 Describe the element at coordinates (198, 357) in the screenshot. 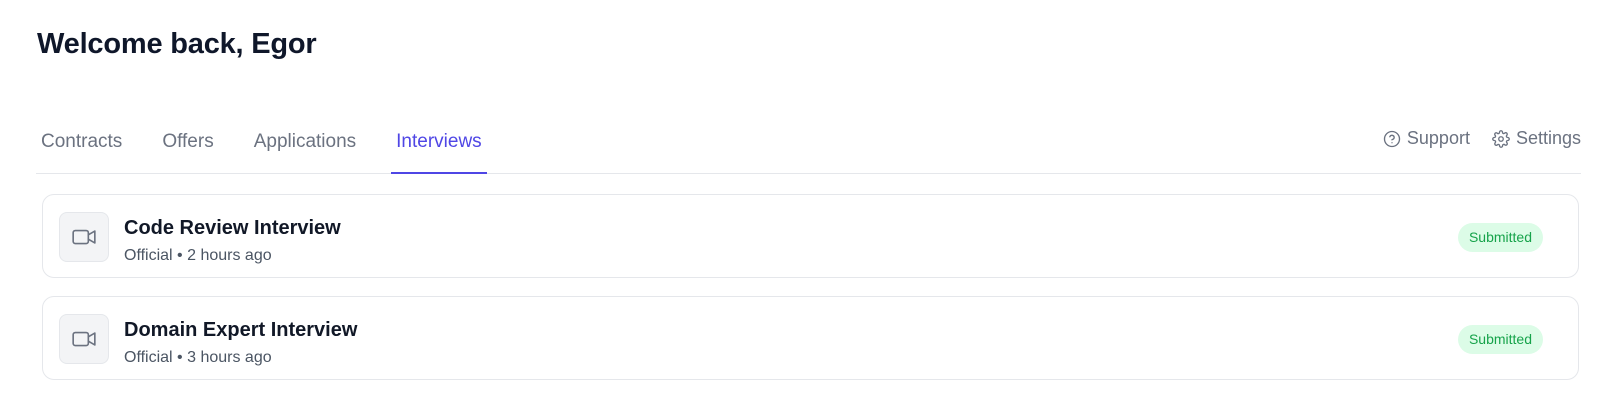

I see `interview-meta: Official • 3 hours ago` at that location.